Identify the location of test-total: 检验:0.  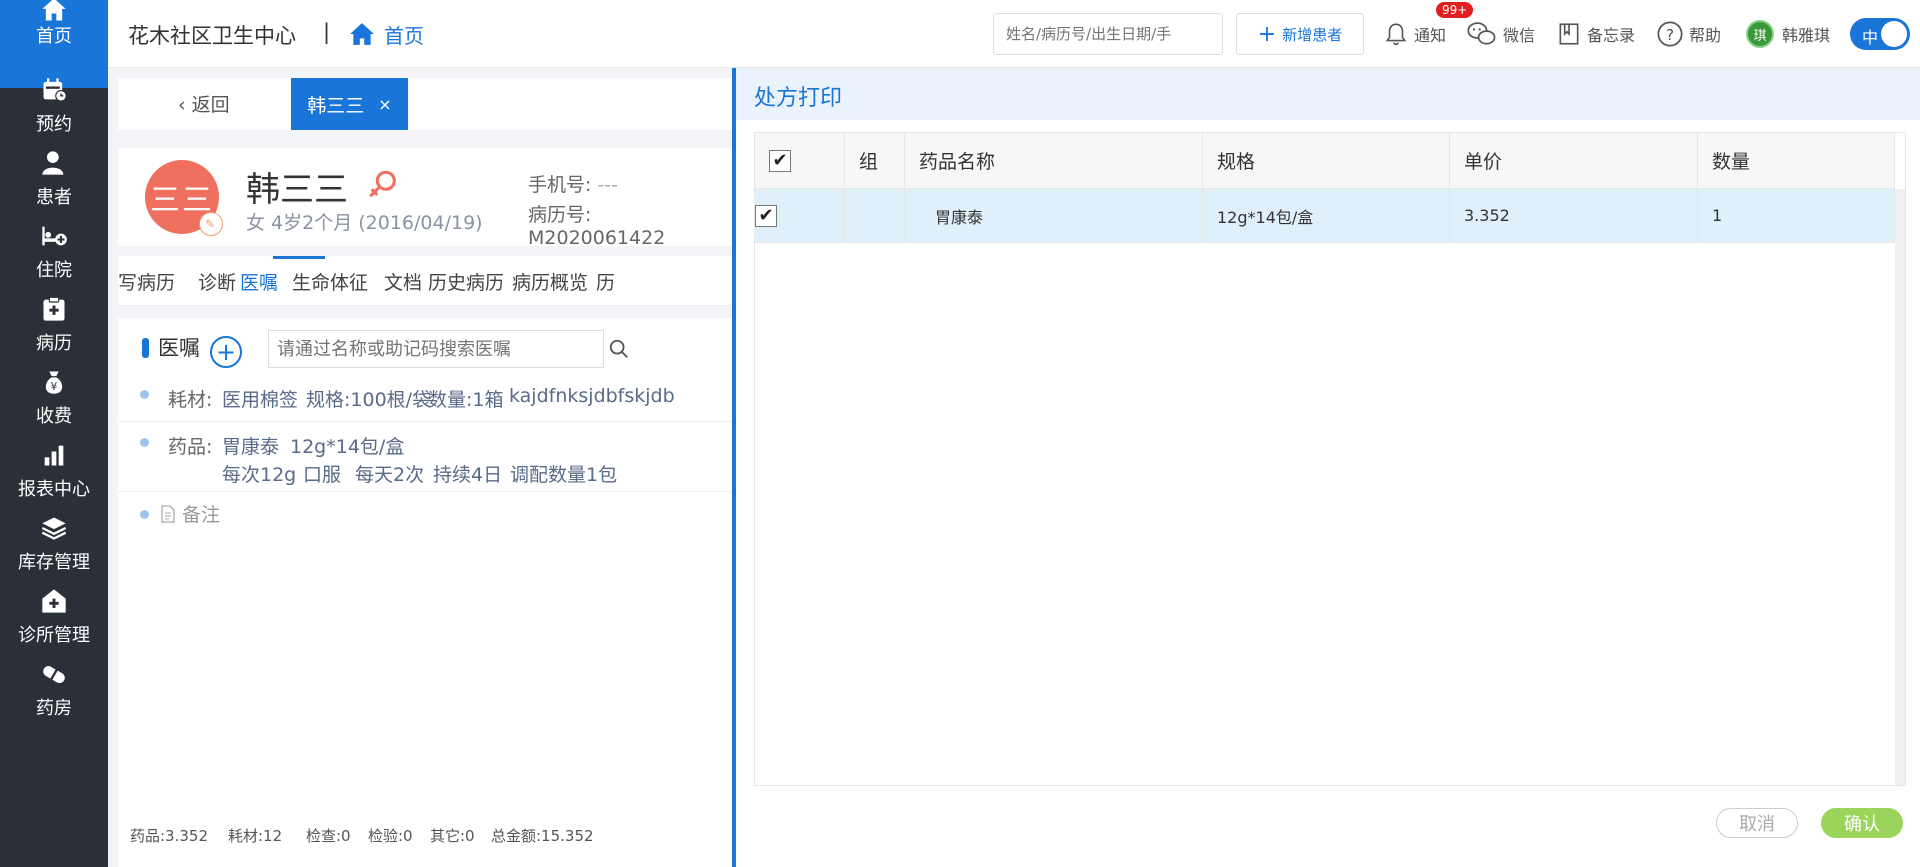
(390, 836).